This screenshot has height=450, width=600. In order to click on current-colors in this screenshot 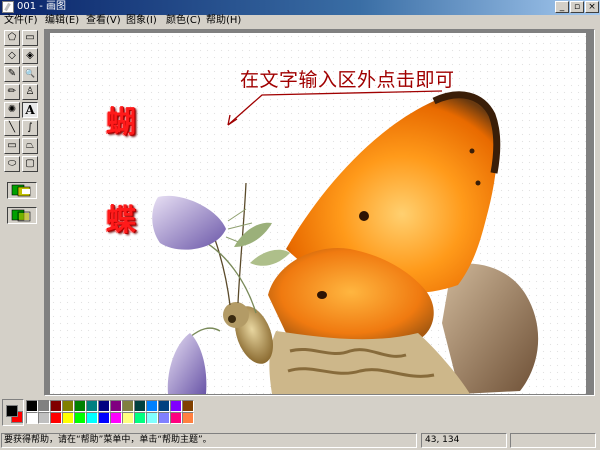, I will do `click(13, 412)`.